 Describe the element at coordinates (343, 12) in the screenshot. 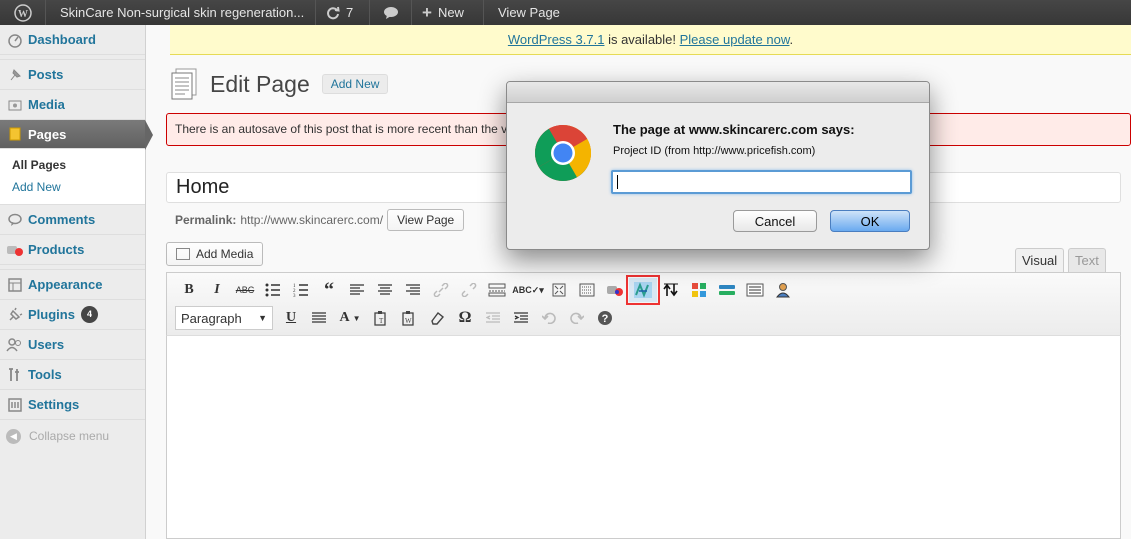

I see `updates-link: 7` at that location.